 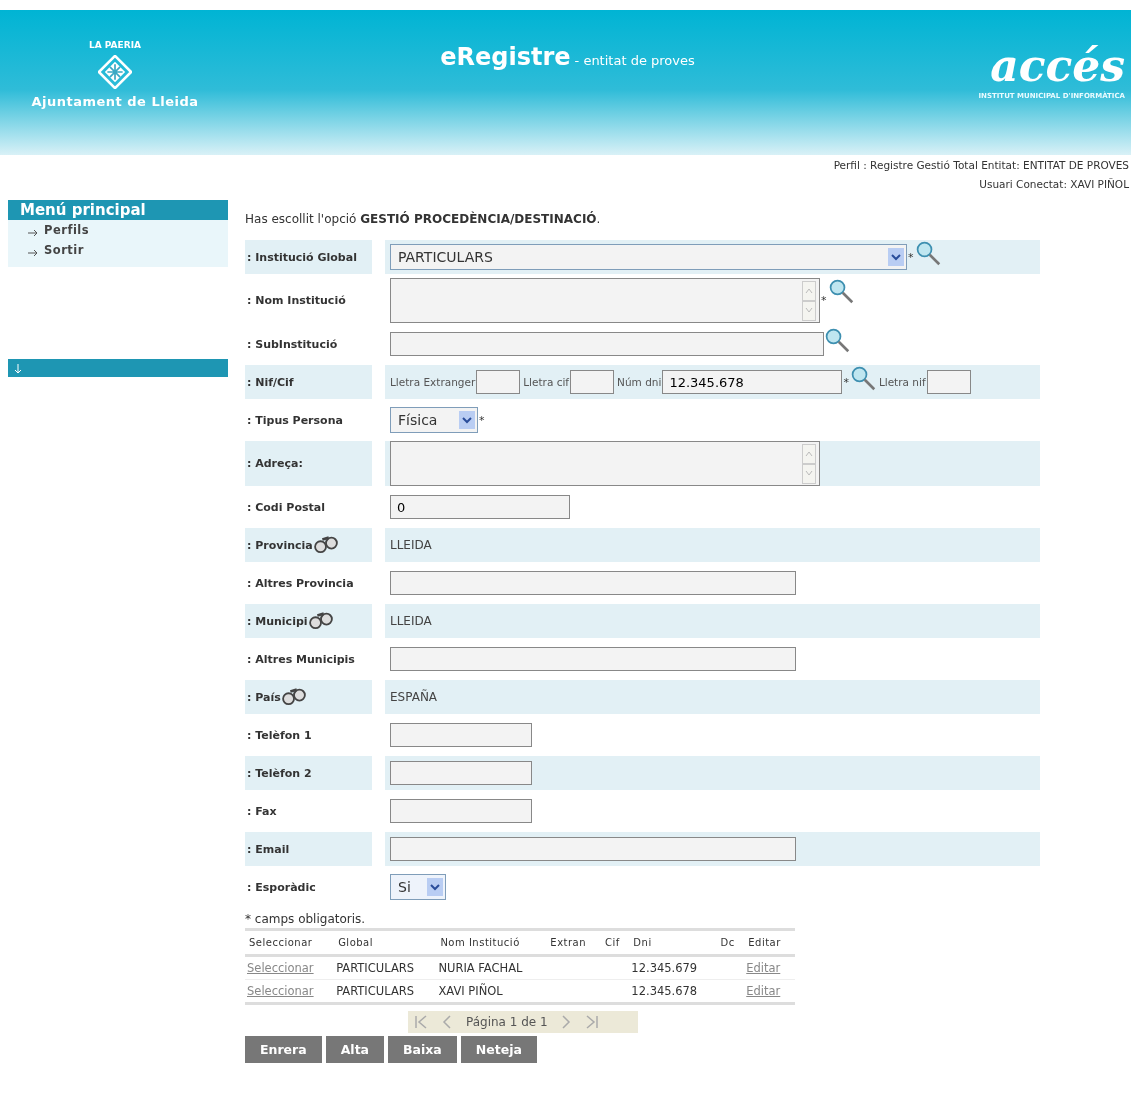 I want to click on menu-item: Perfils, so click(x=118, y=231).